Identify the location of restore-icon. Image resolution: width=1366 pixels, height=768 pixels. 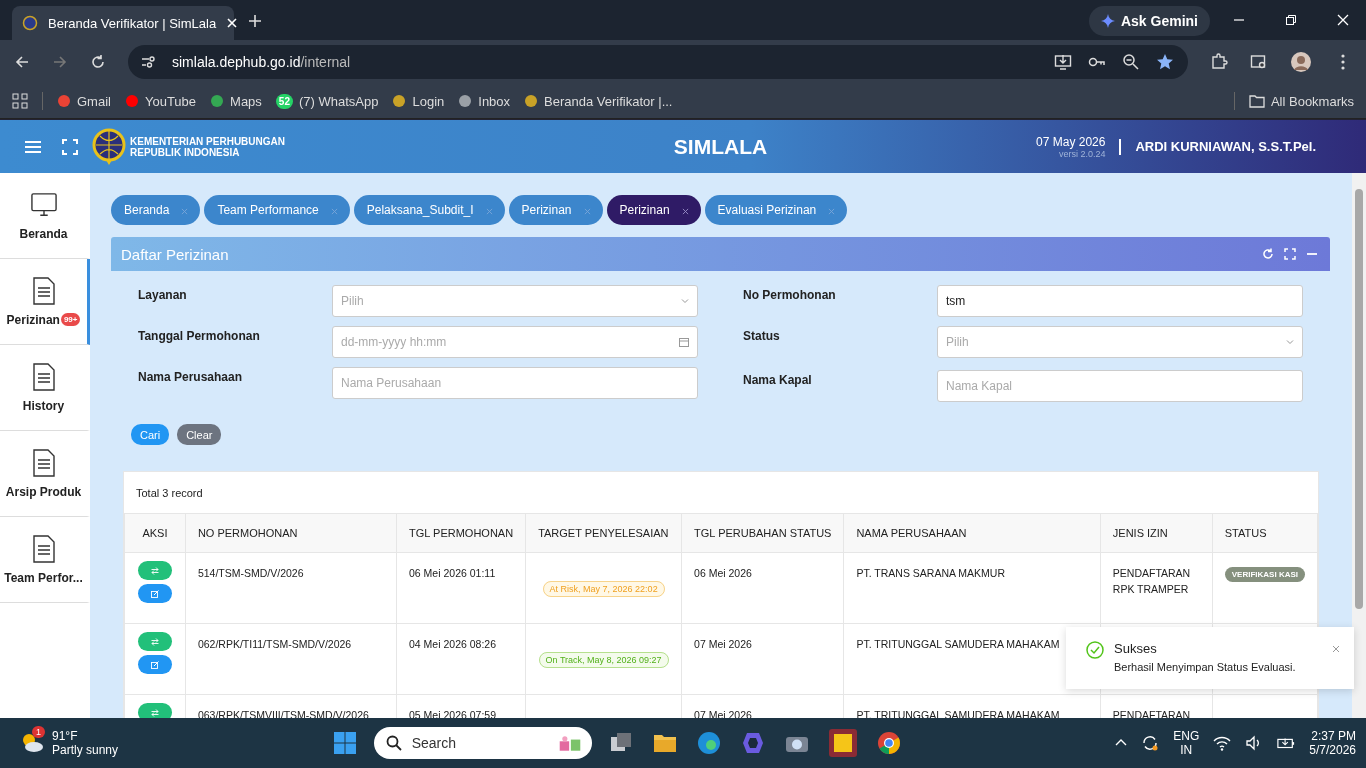
(1291, 20).